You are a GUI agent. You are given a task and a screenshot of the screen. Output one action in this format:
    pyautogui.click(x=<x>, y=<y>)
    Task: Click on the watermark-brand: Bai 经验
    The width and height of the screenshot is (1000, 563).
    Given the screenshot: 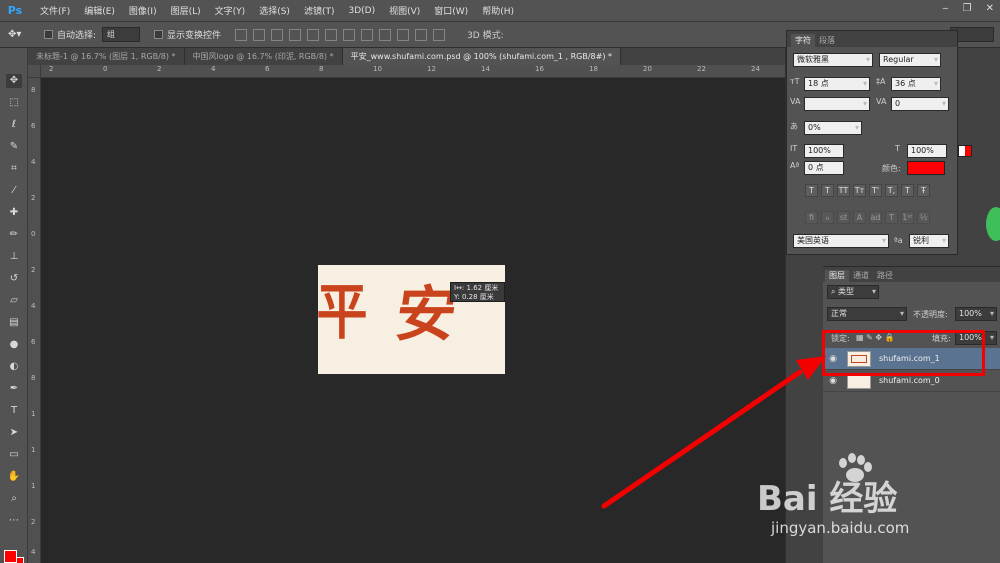 What is the action you would take?
    pyautogui.click(x=827, y=499)
    